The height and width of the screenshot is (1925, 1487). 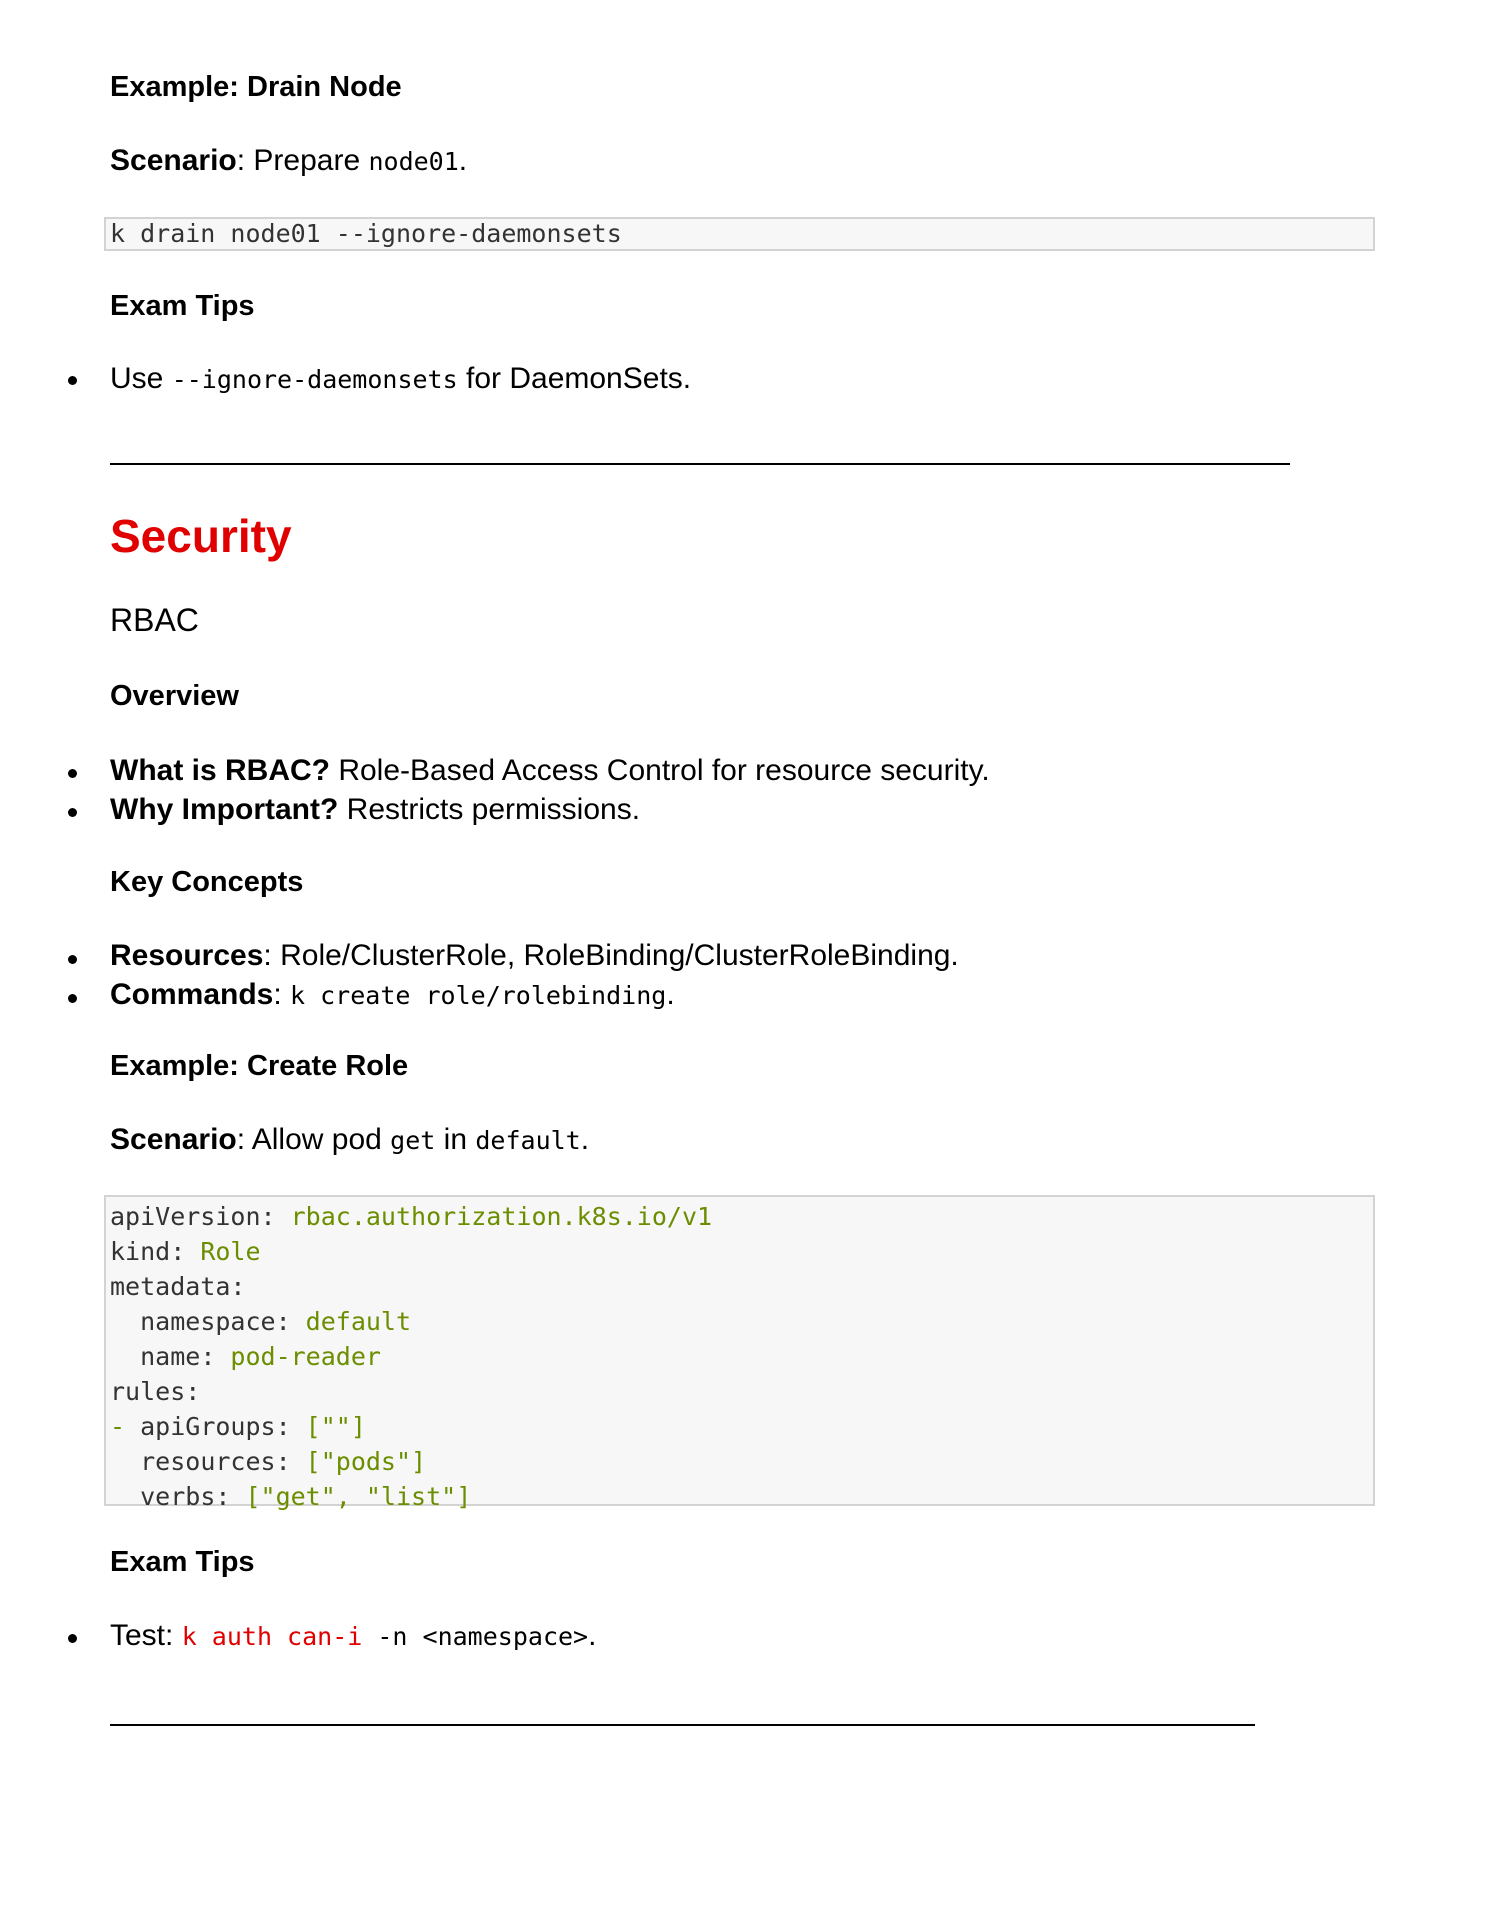 I want to click on concept-item: Commands: k create role/rolebinding., so click(x=392, y=994).